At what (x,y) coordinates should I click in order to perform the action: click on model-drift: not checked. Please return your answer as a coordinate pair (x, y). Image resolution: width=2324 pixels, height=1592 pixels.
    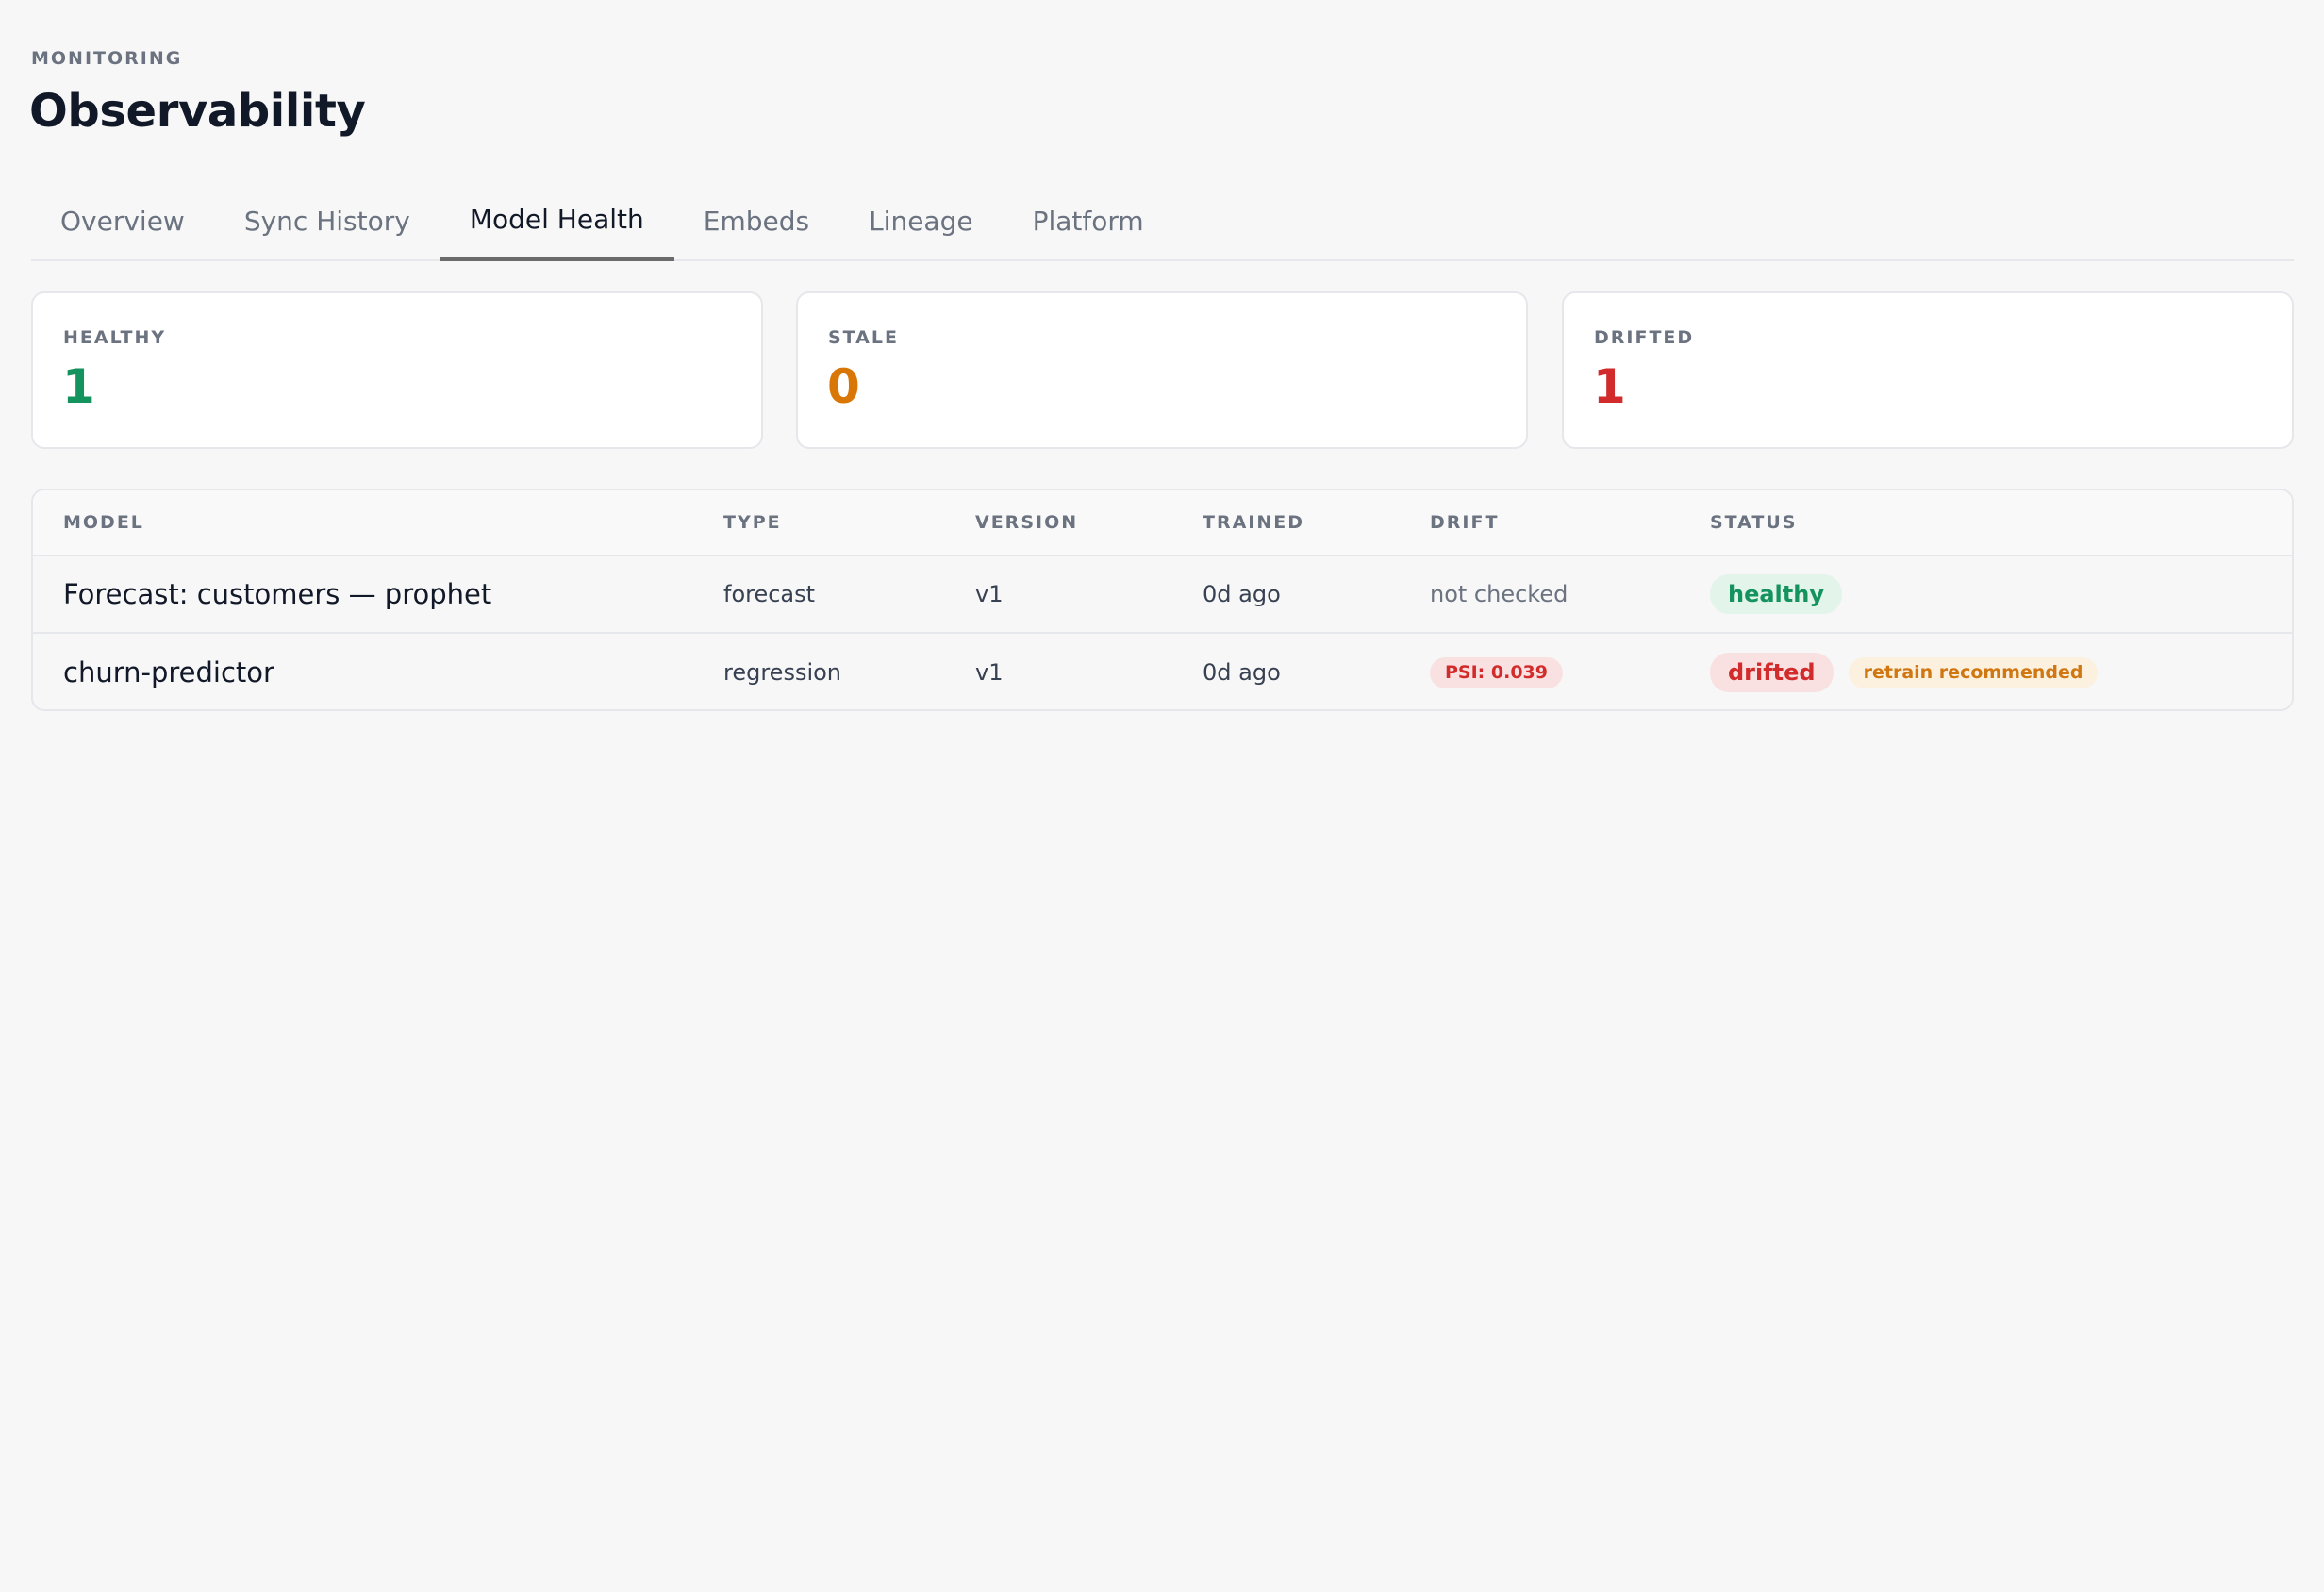
    Looking at the image, I should click on (1500, 594).